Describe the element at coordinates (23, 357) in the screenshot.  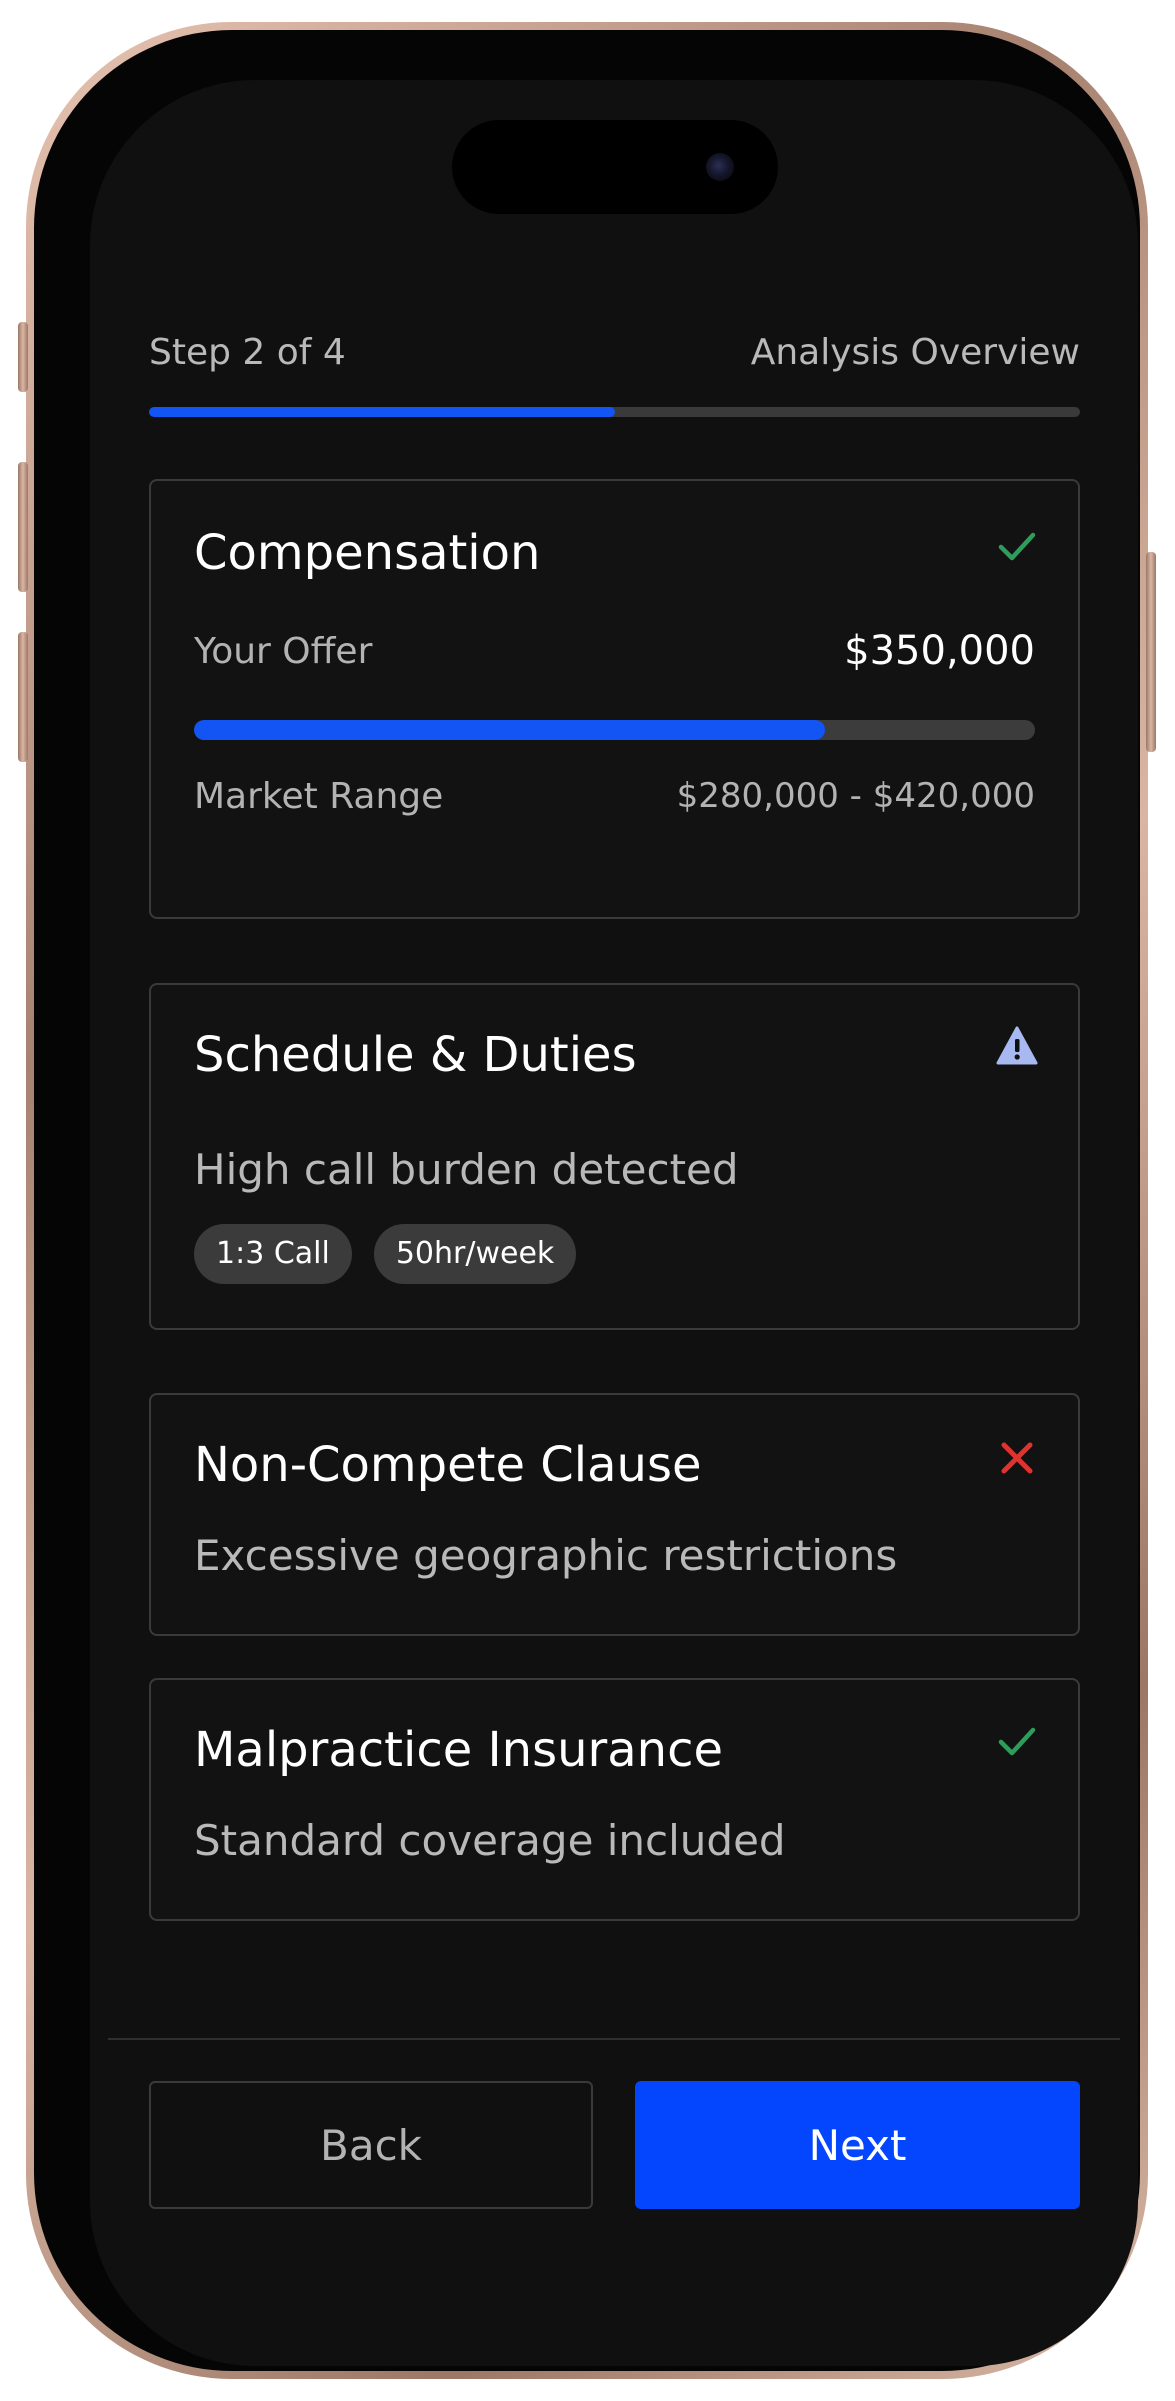
I see `action-button` at that location.